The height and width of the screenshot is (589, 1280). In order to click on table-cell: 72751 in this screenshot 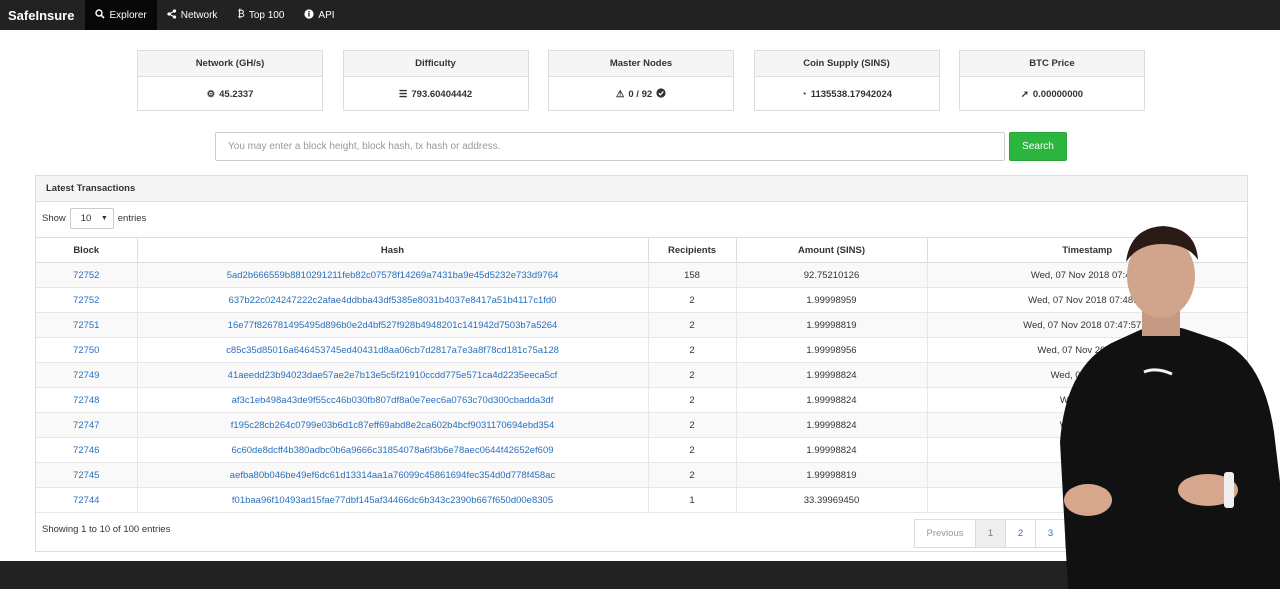, I will do `click(87, 325)`.